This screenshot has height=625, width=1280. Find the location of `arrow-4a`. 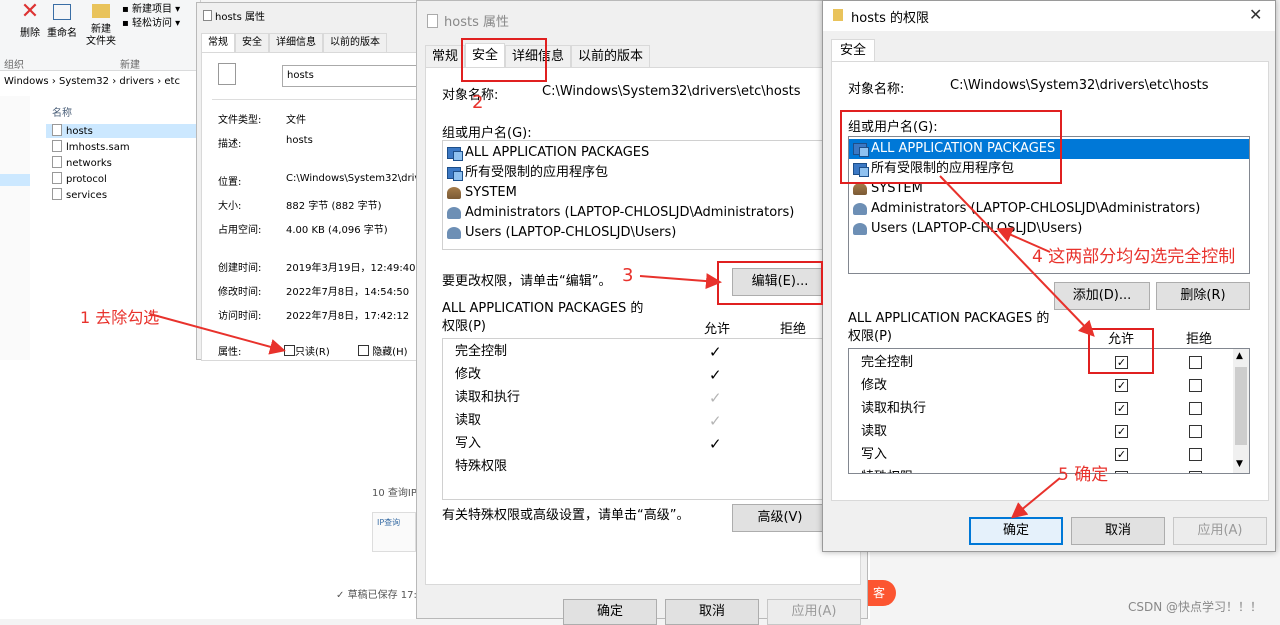

arrow-4a is located at coordinates (1023, 240).